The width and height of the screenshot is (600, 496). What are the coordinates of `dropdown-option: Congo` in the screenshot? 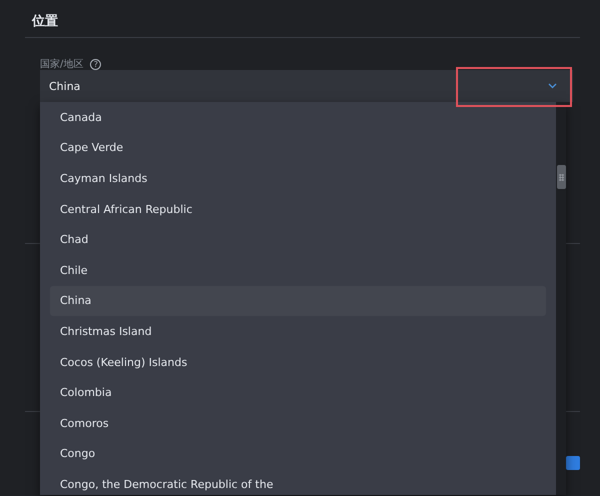 It's located at (298, 454).